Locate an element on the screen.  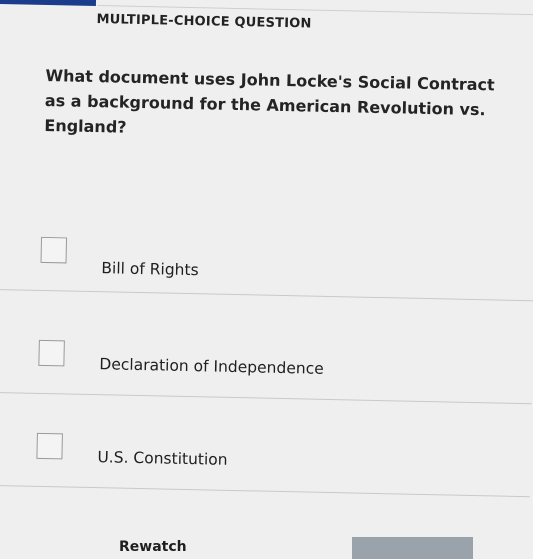
submit-button is located at coordinates (412, 548).